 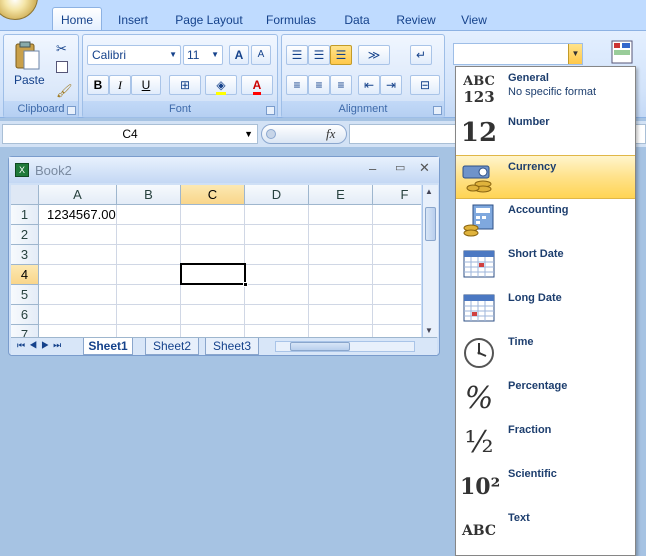 I want to click on column-header-d: D, so click(x=277, y=195).